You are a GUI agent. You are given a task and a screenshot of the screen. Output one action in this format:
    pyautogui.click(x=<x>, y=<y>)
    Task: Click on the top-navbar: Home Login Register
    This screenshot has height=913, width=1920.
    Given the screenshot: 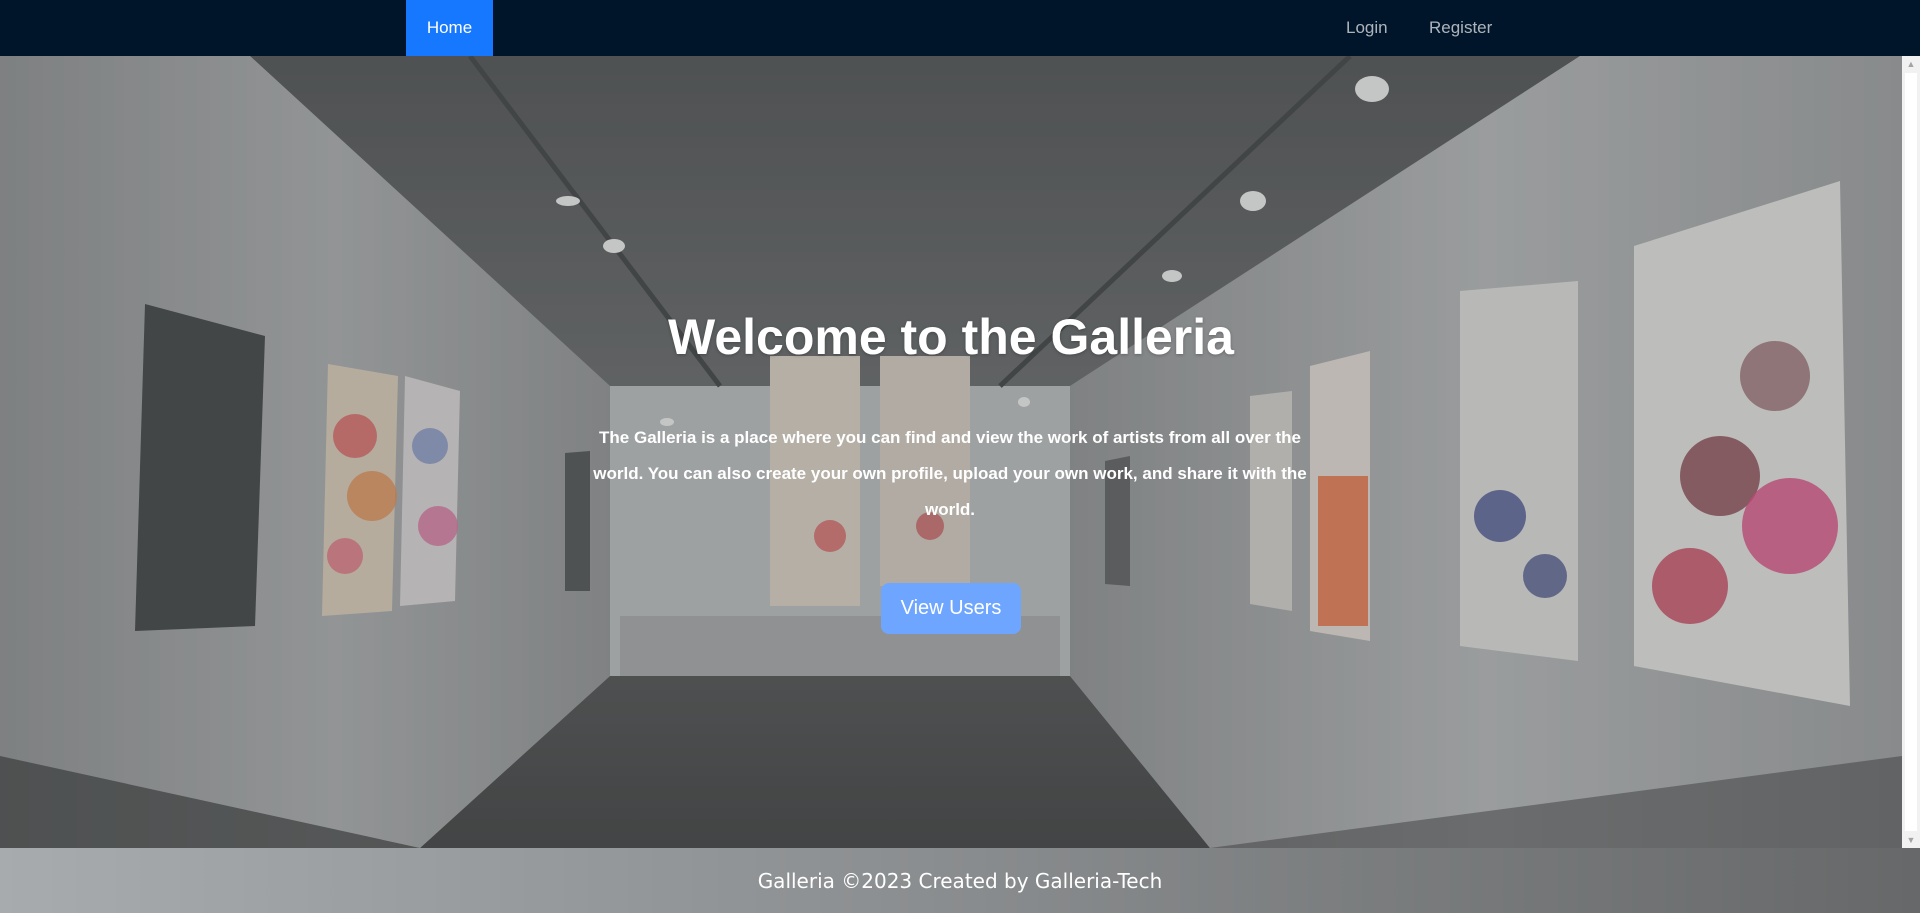 What is the action you would take?
    pyautogui.click(x=960, y=28)
    